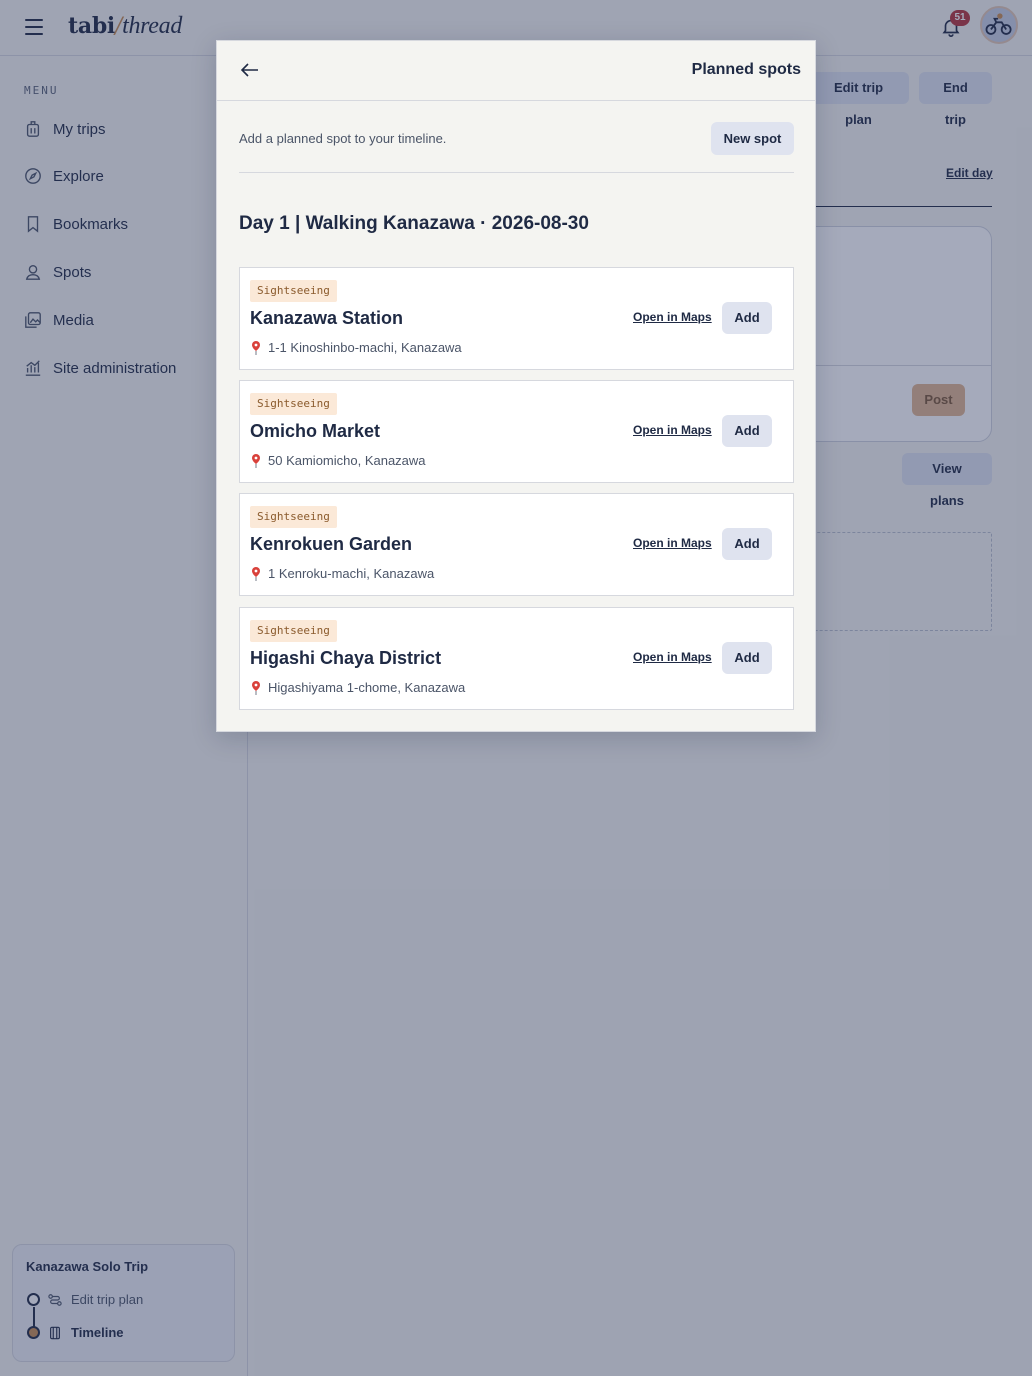  Describe the element at coordinates (331, 544) in the screenshot. I see `spot-name: Kenrokuen Garden` at that location.